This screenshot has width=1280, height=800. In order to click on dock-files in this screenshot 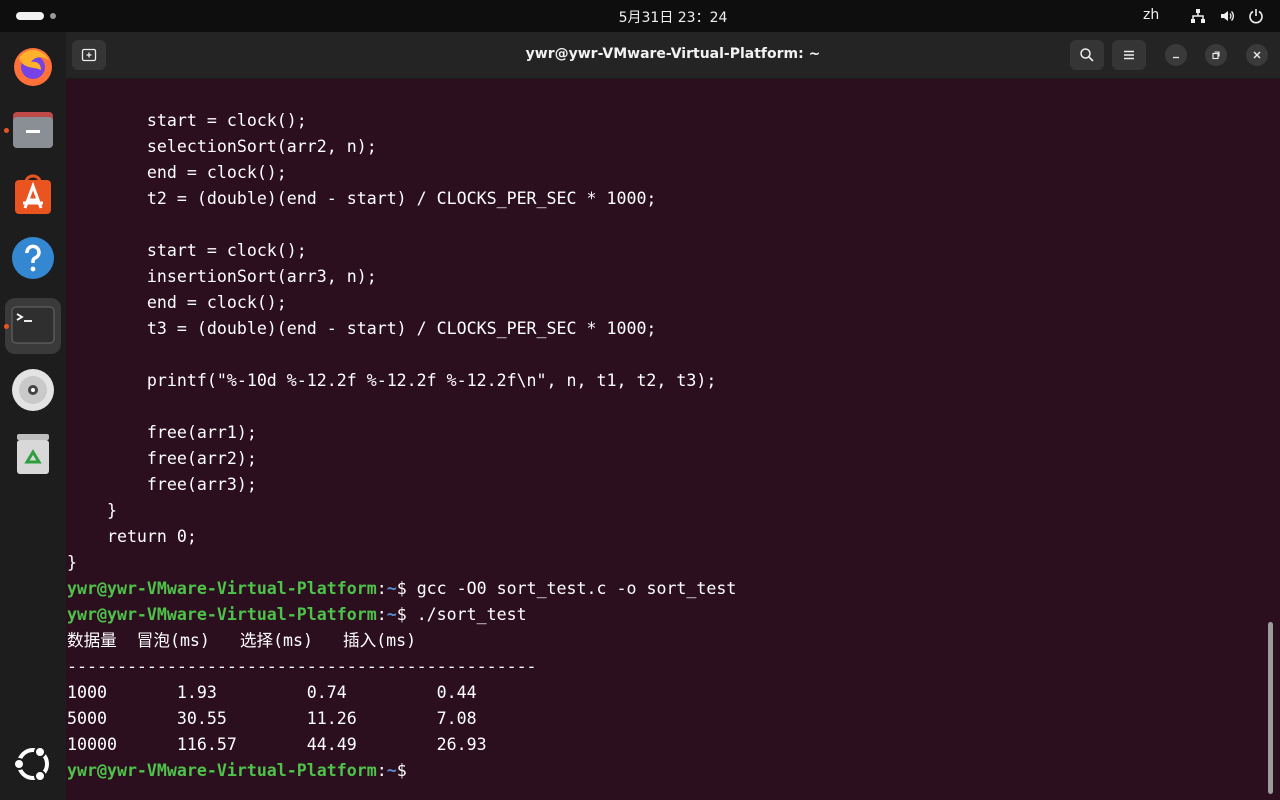, I will do `click(32, 130)`.